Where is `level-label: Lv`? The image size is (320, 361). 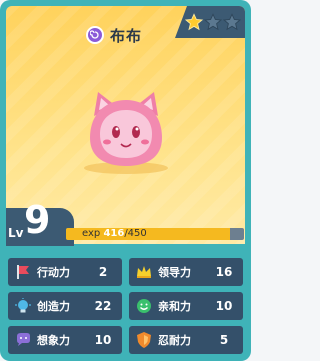 level-label: Lv is located at coordinates (16, 233).